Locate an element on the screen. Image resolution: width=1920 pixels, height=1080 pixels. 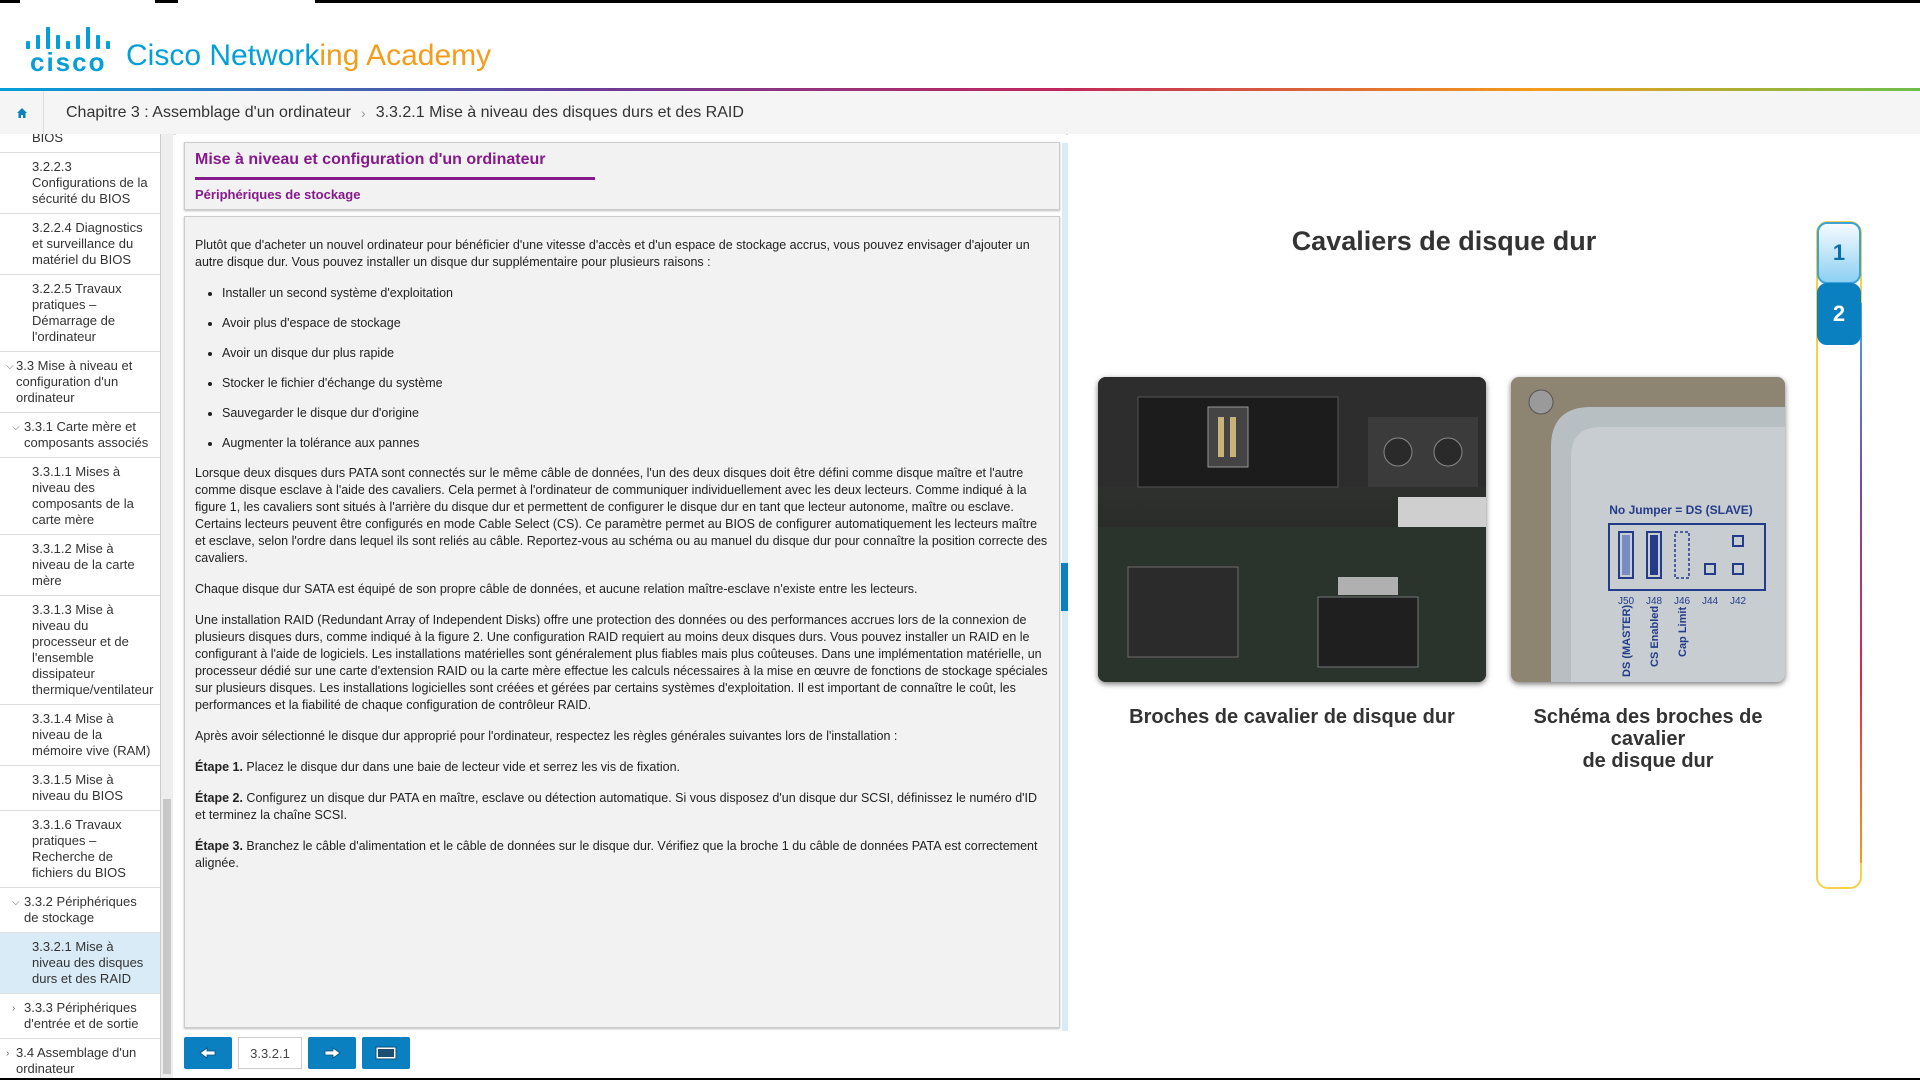
app-title: Cisco Networking Academy is located at coordinates (309, 55).